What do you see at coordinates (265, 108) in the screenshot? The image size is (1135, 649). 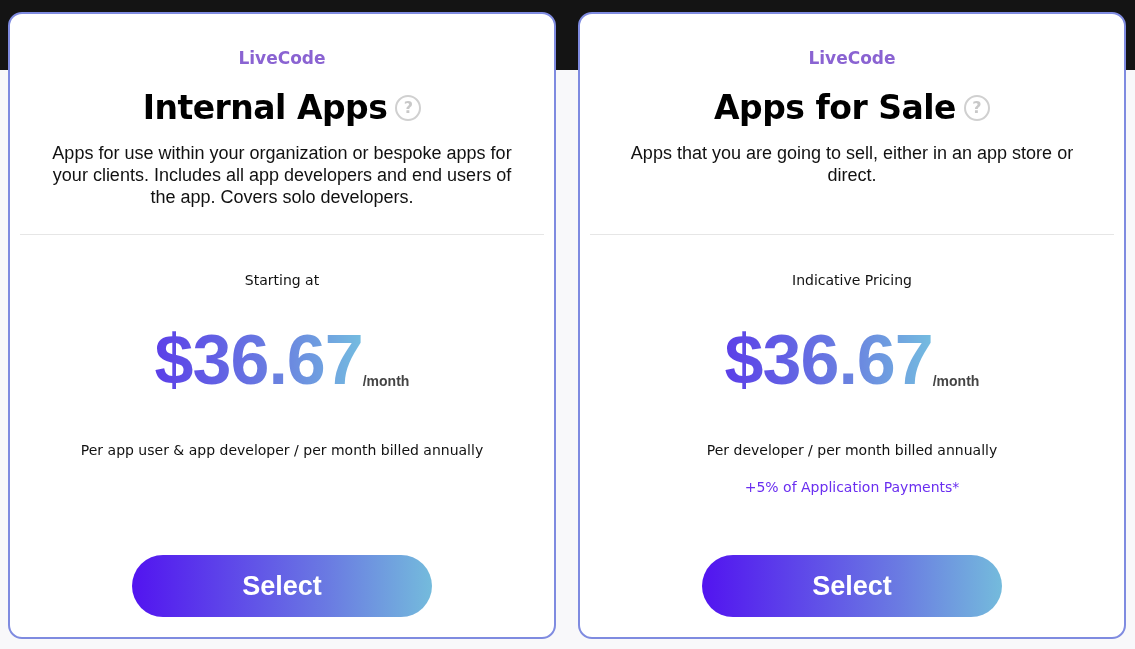 I see `plan-title: Internal Apps` at bounding box center [265, 108].